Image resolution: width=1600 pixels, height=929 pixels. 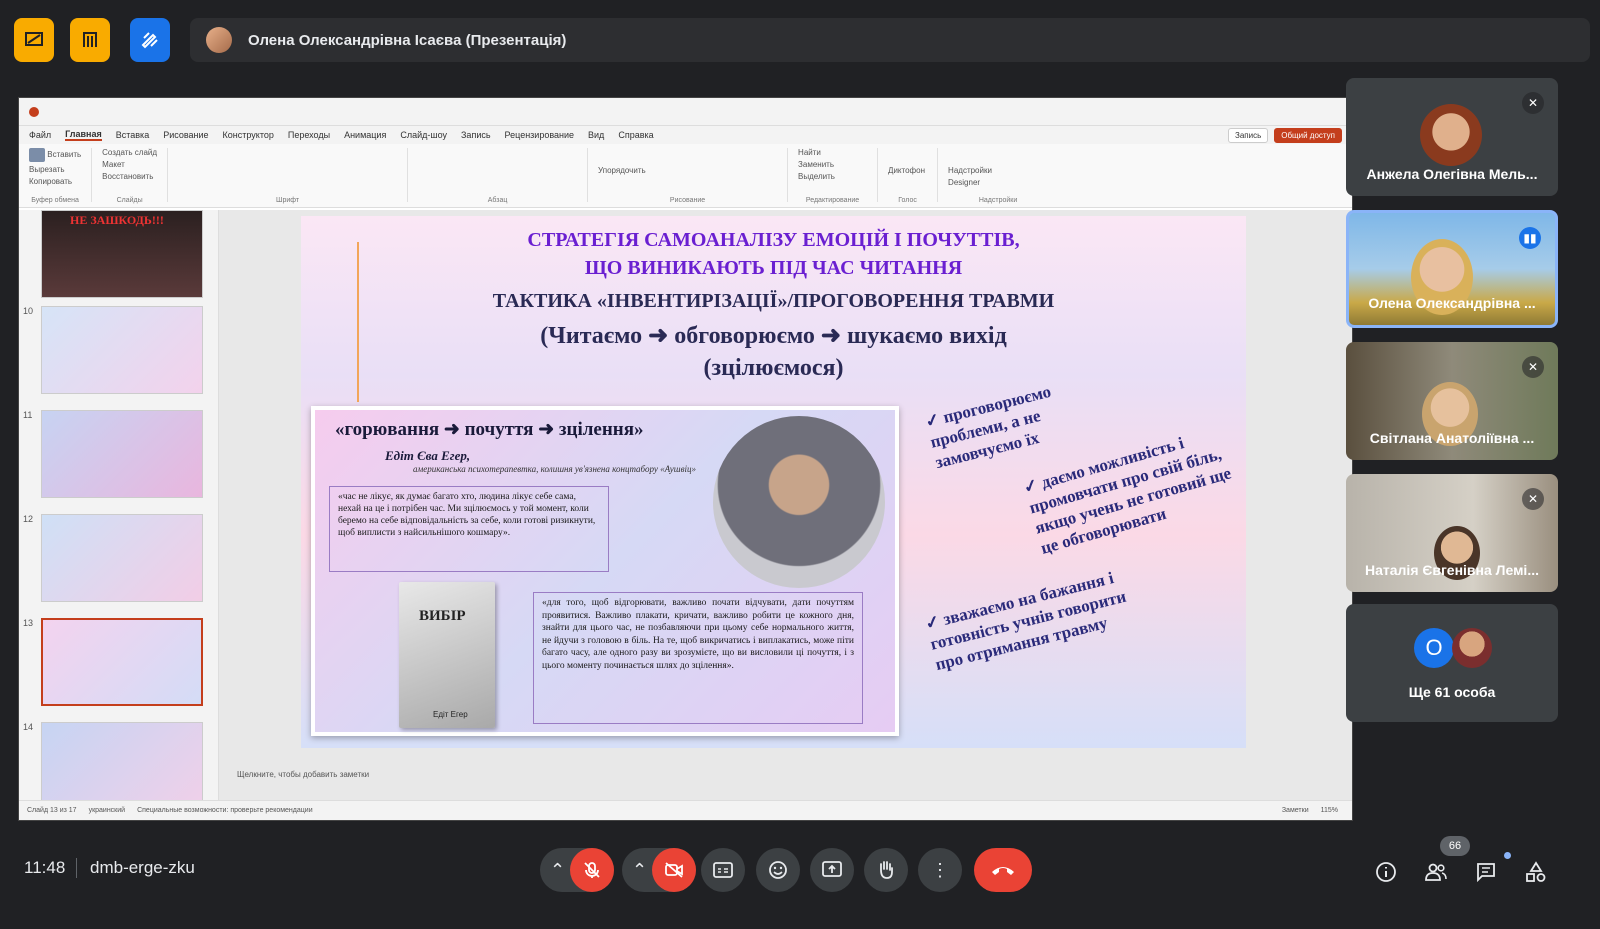 I want to click on participant-photo-avatar, so click(x=1472, y=648).